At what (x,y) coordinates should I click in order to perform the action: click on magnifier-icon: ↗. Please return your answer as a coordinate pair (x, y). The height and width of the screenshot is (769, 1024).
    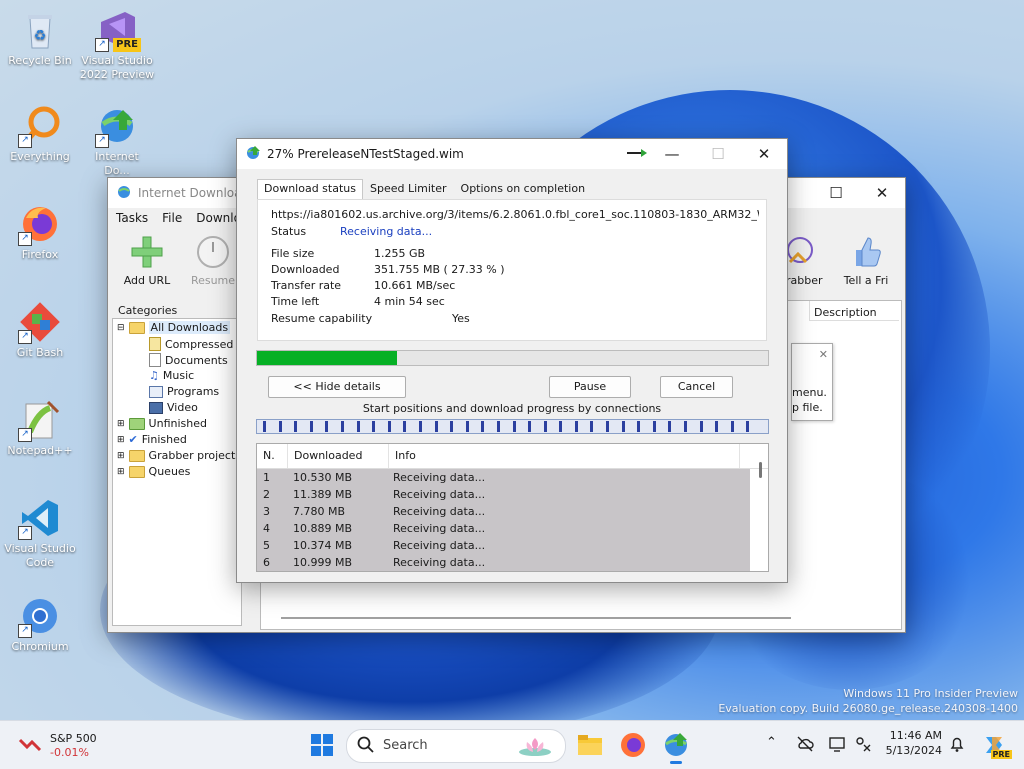
    Looking at the image, I should click on (40, 126).